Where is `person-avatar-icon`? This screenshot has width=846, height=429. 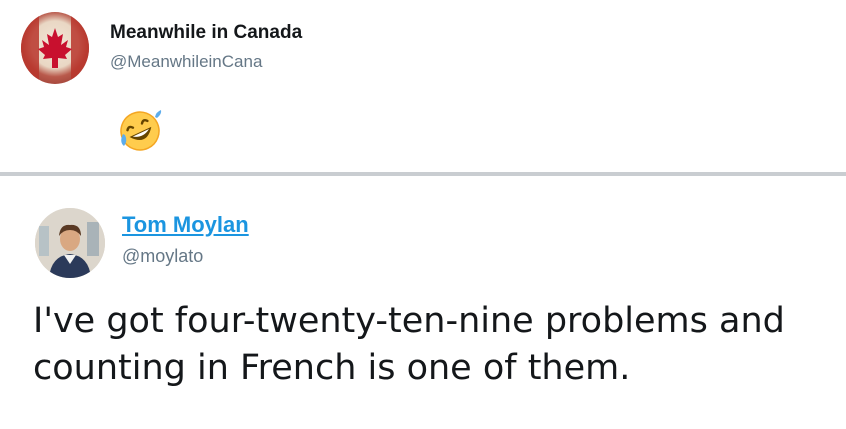 person-avatar-icon is located at coordinates (70, 243).